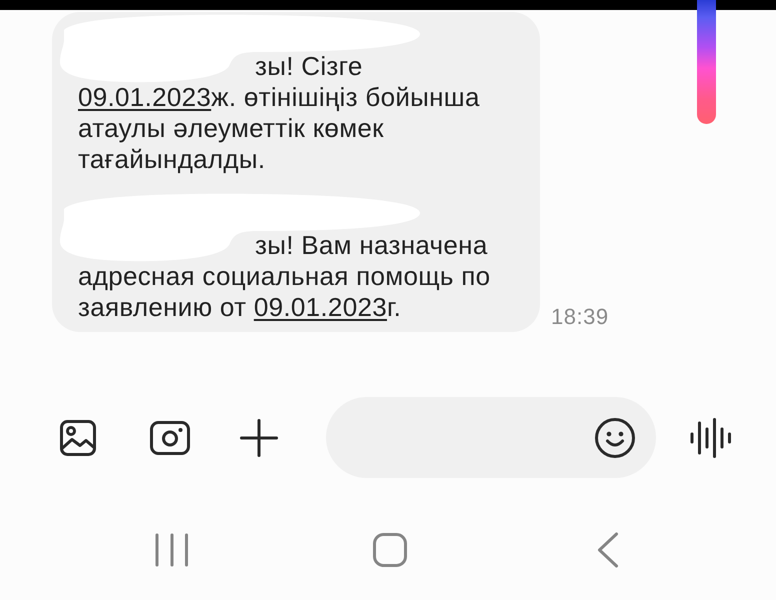 Image resolution: width=776 pixels, height=600 pixels. Describe the element at coordinates (608, 550) in the screenshot. I see `back-icon` at that location.